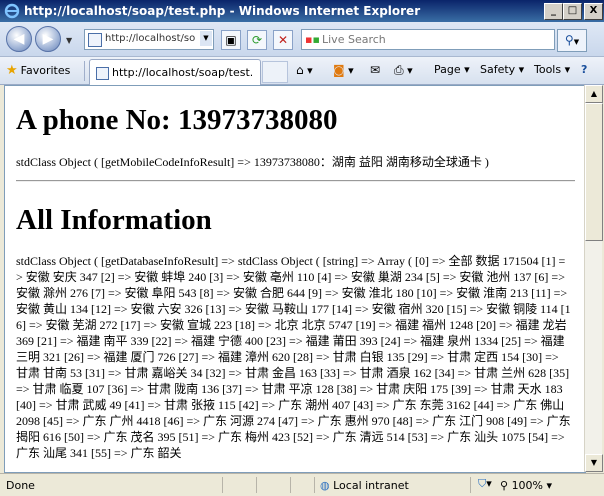  I want to click on zoom-icon: ⚲, so click(504, 485).